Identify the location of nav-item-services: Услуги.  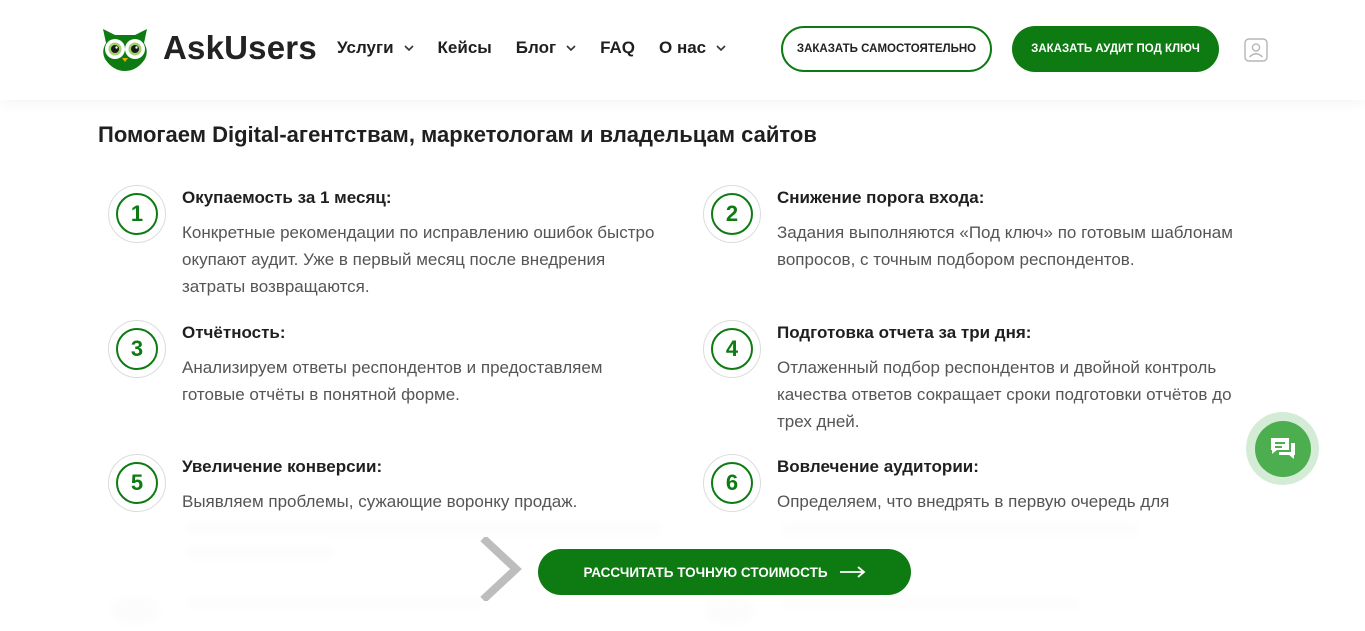
(375, 48).